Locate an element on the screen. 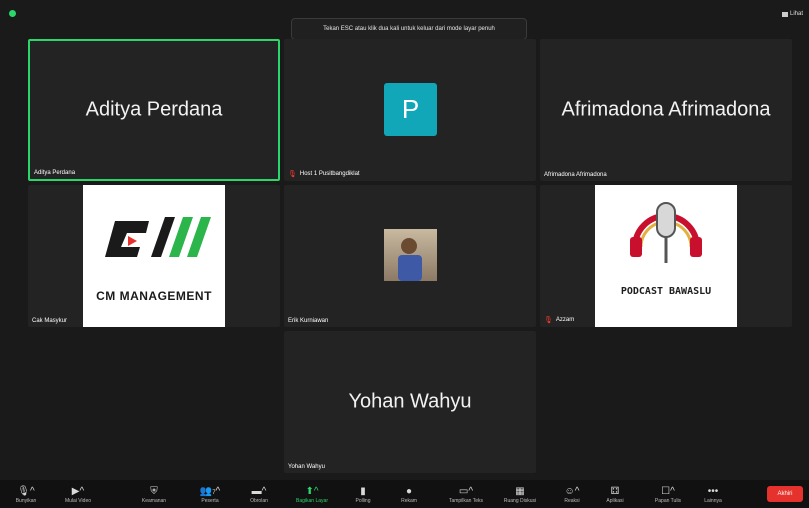  participants-button: 👥7^ Peserta is located at coordinates (210, 494).